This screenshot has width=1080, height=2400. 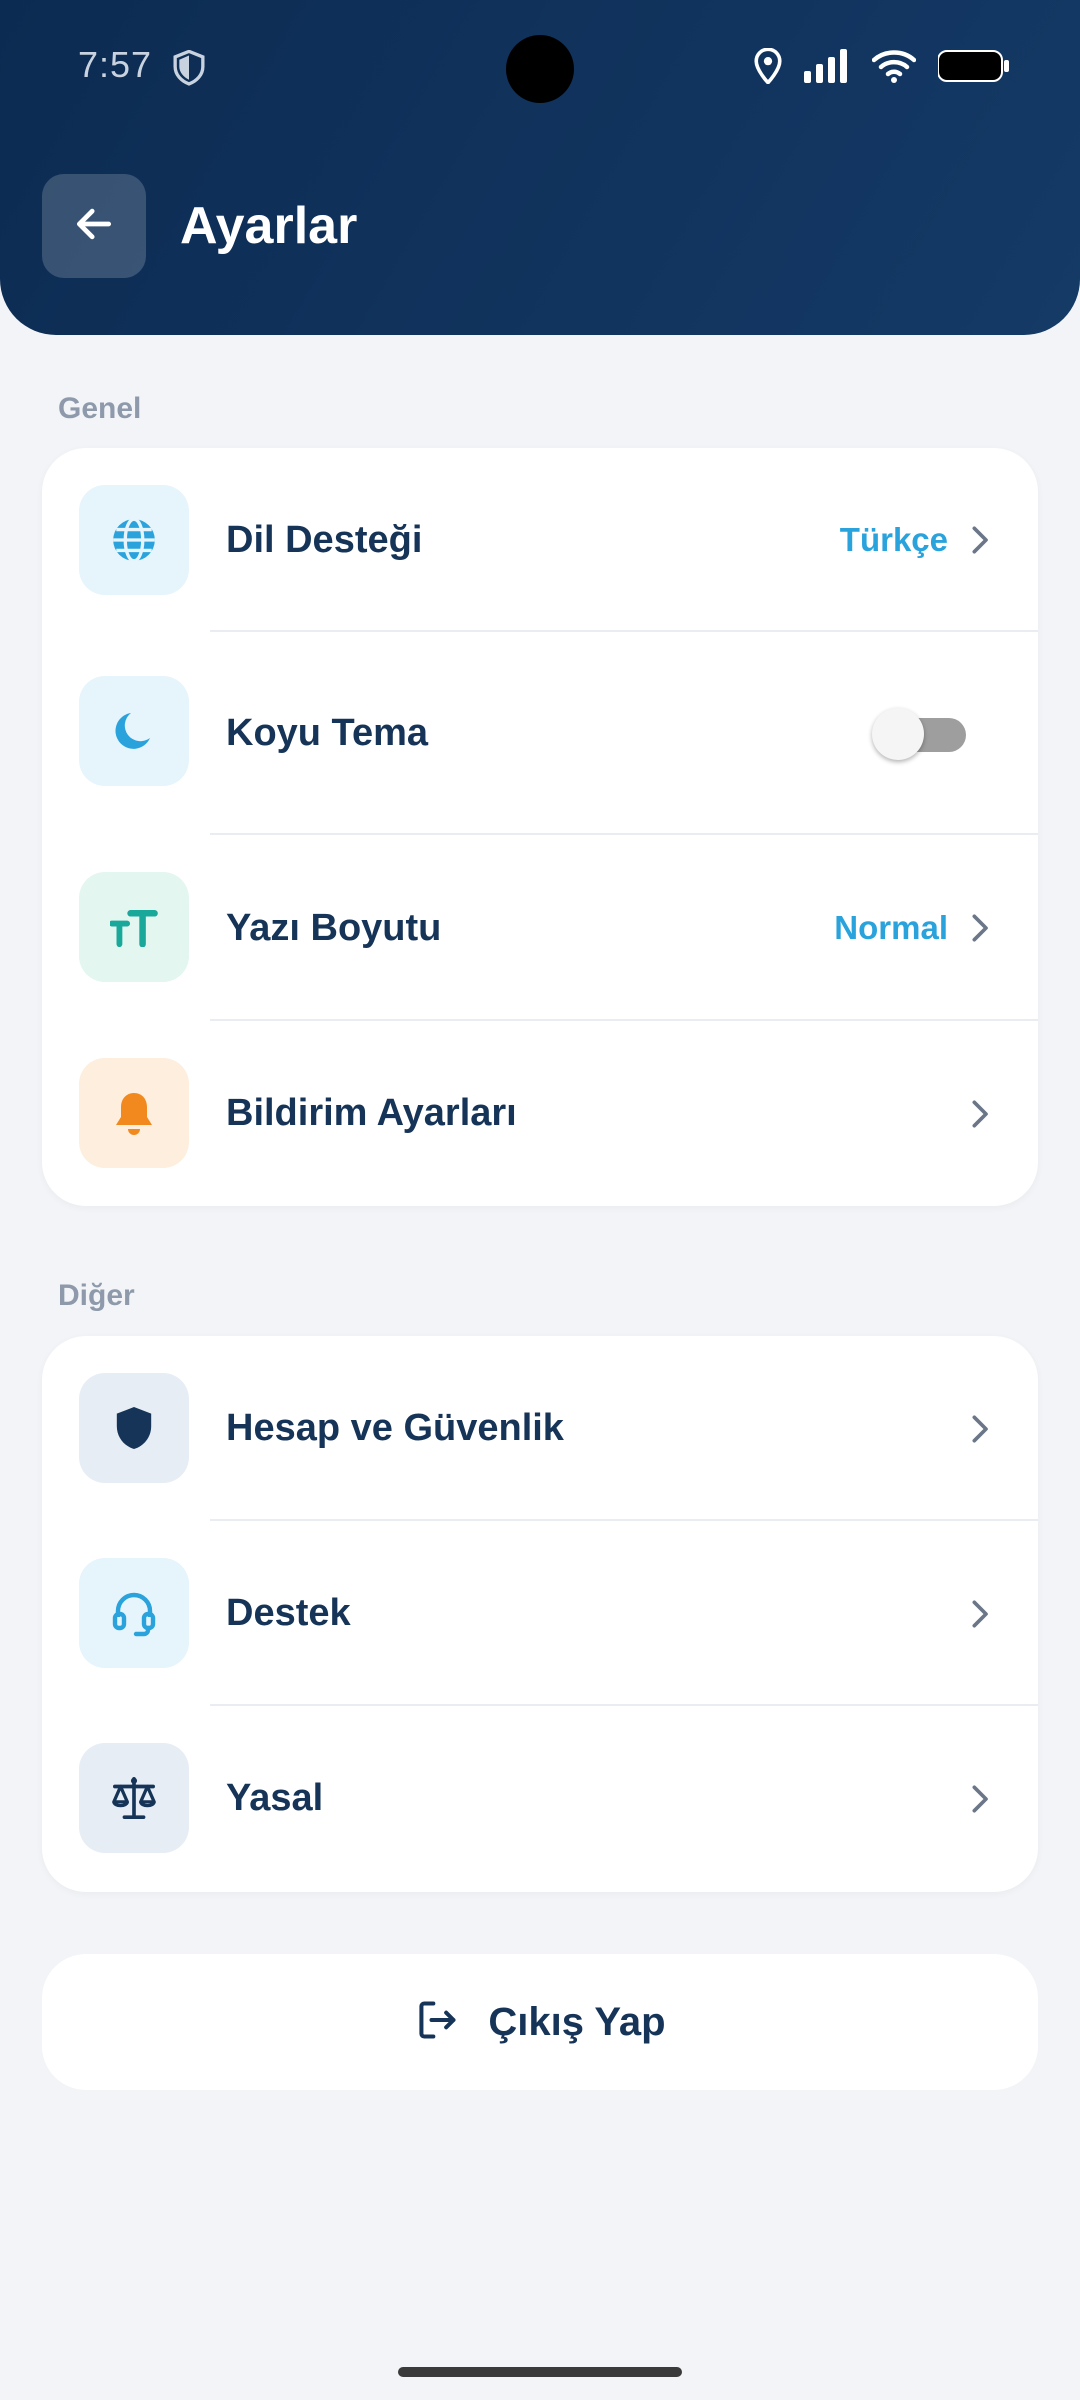 What do you see at coordinates (134, 927) in the screenshot?
I see `text-size-icon` at bounding box center [134, 927].